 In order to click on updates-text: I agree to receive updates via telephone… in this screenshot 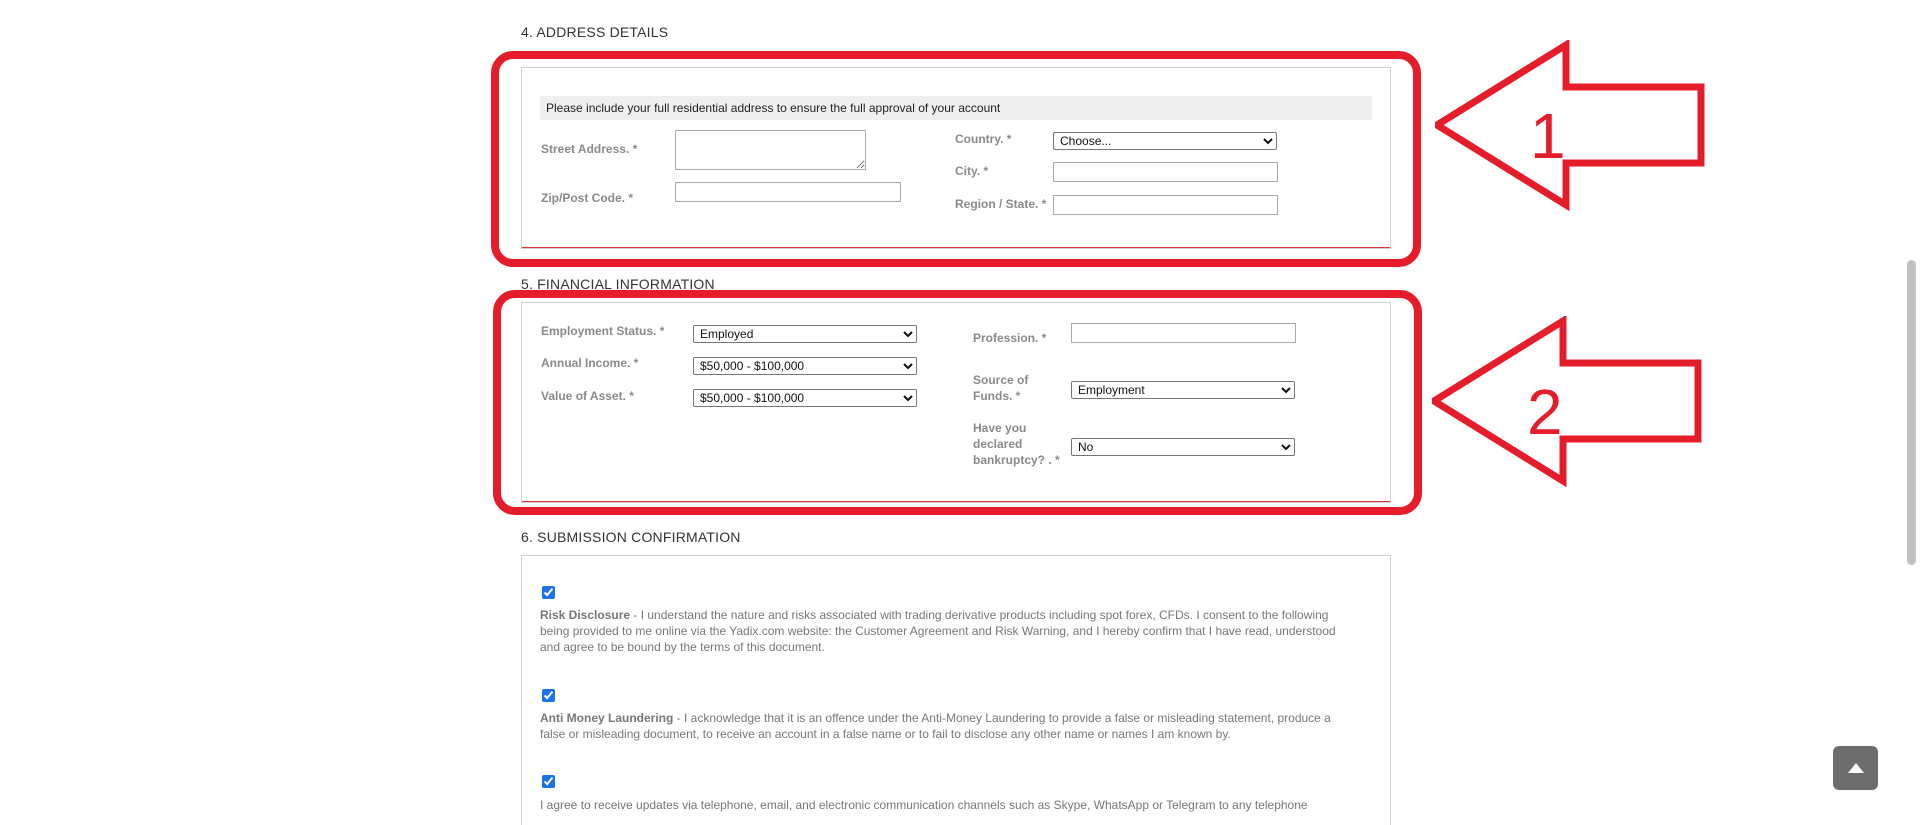, I will do `click(924, 805)`.